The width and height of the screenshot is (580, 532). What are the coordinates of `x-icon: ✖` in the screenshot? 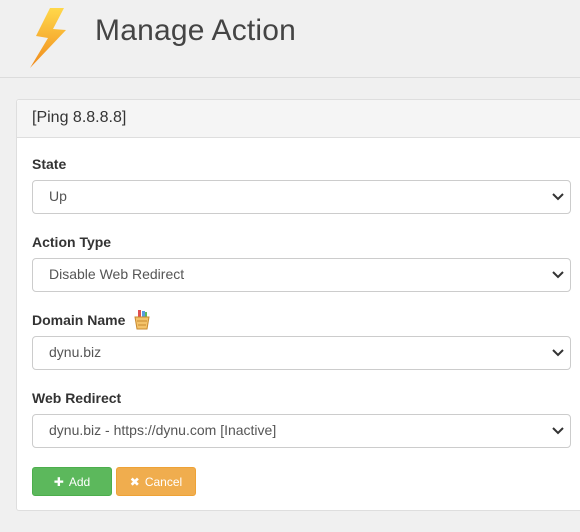 It's located at (134, 481).